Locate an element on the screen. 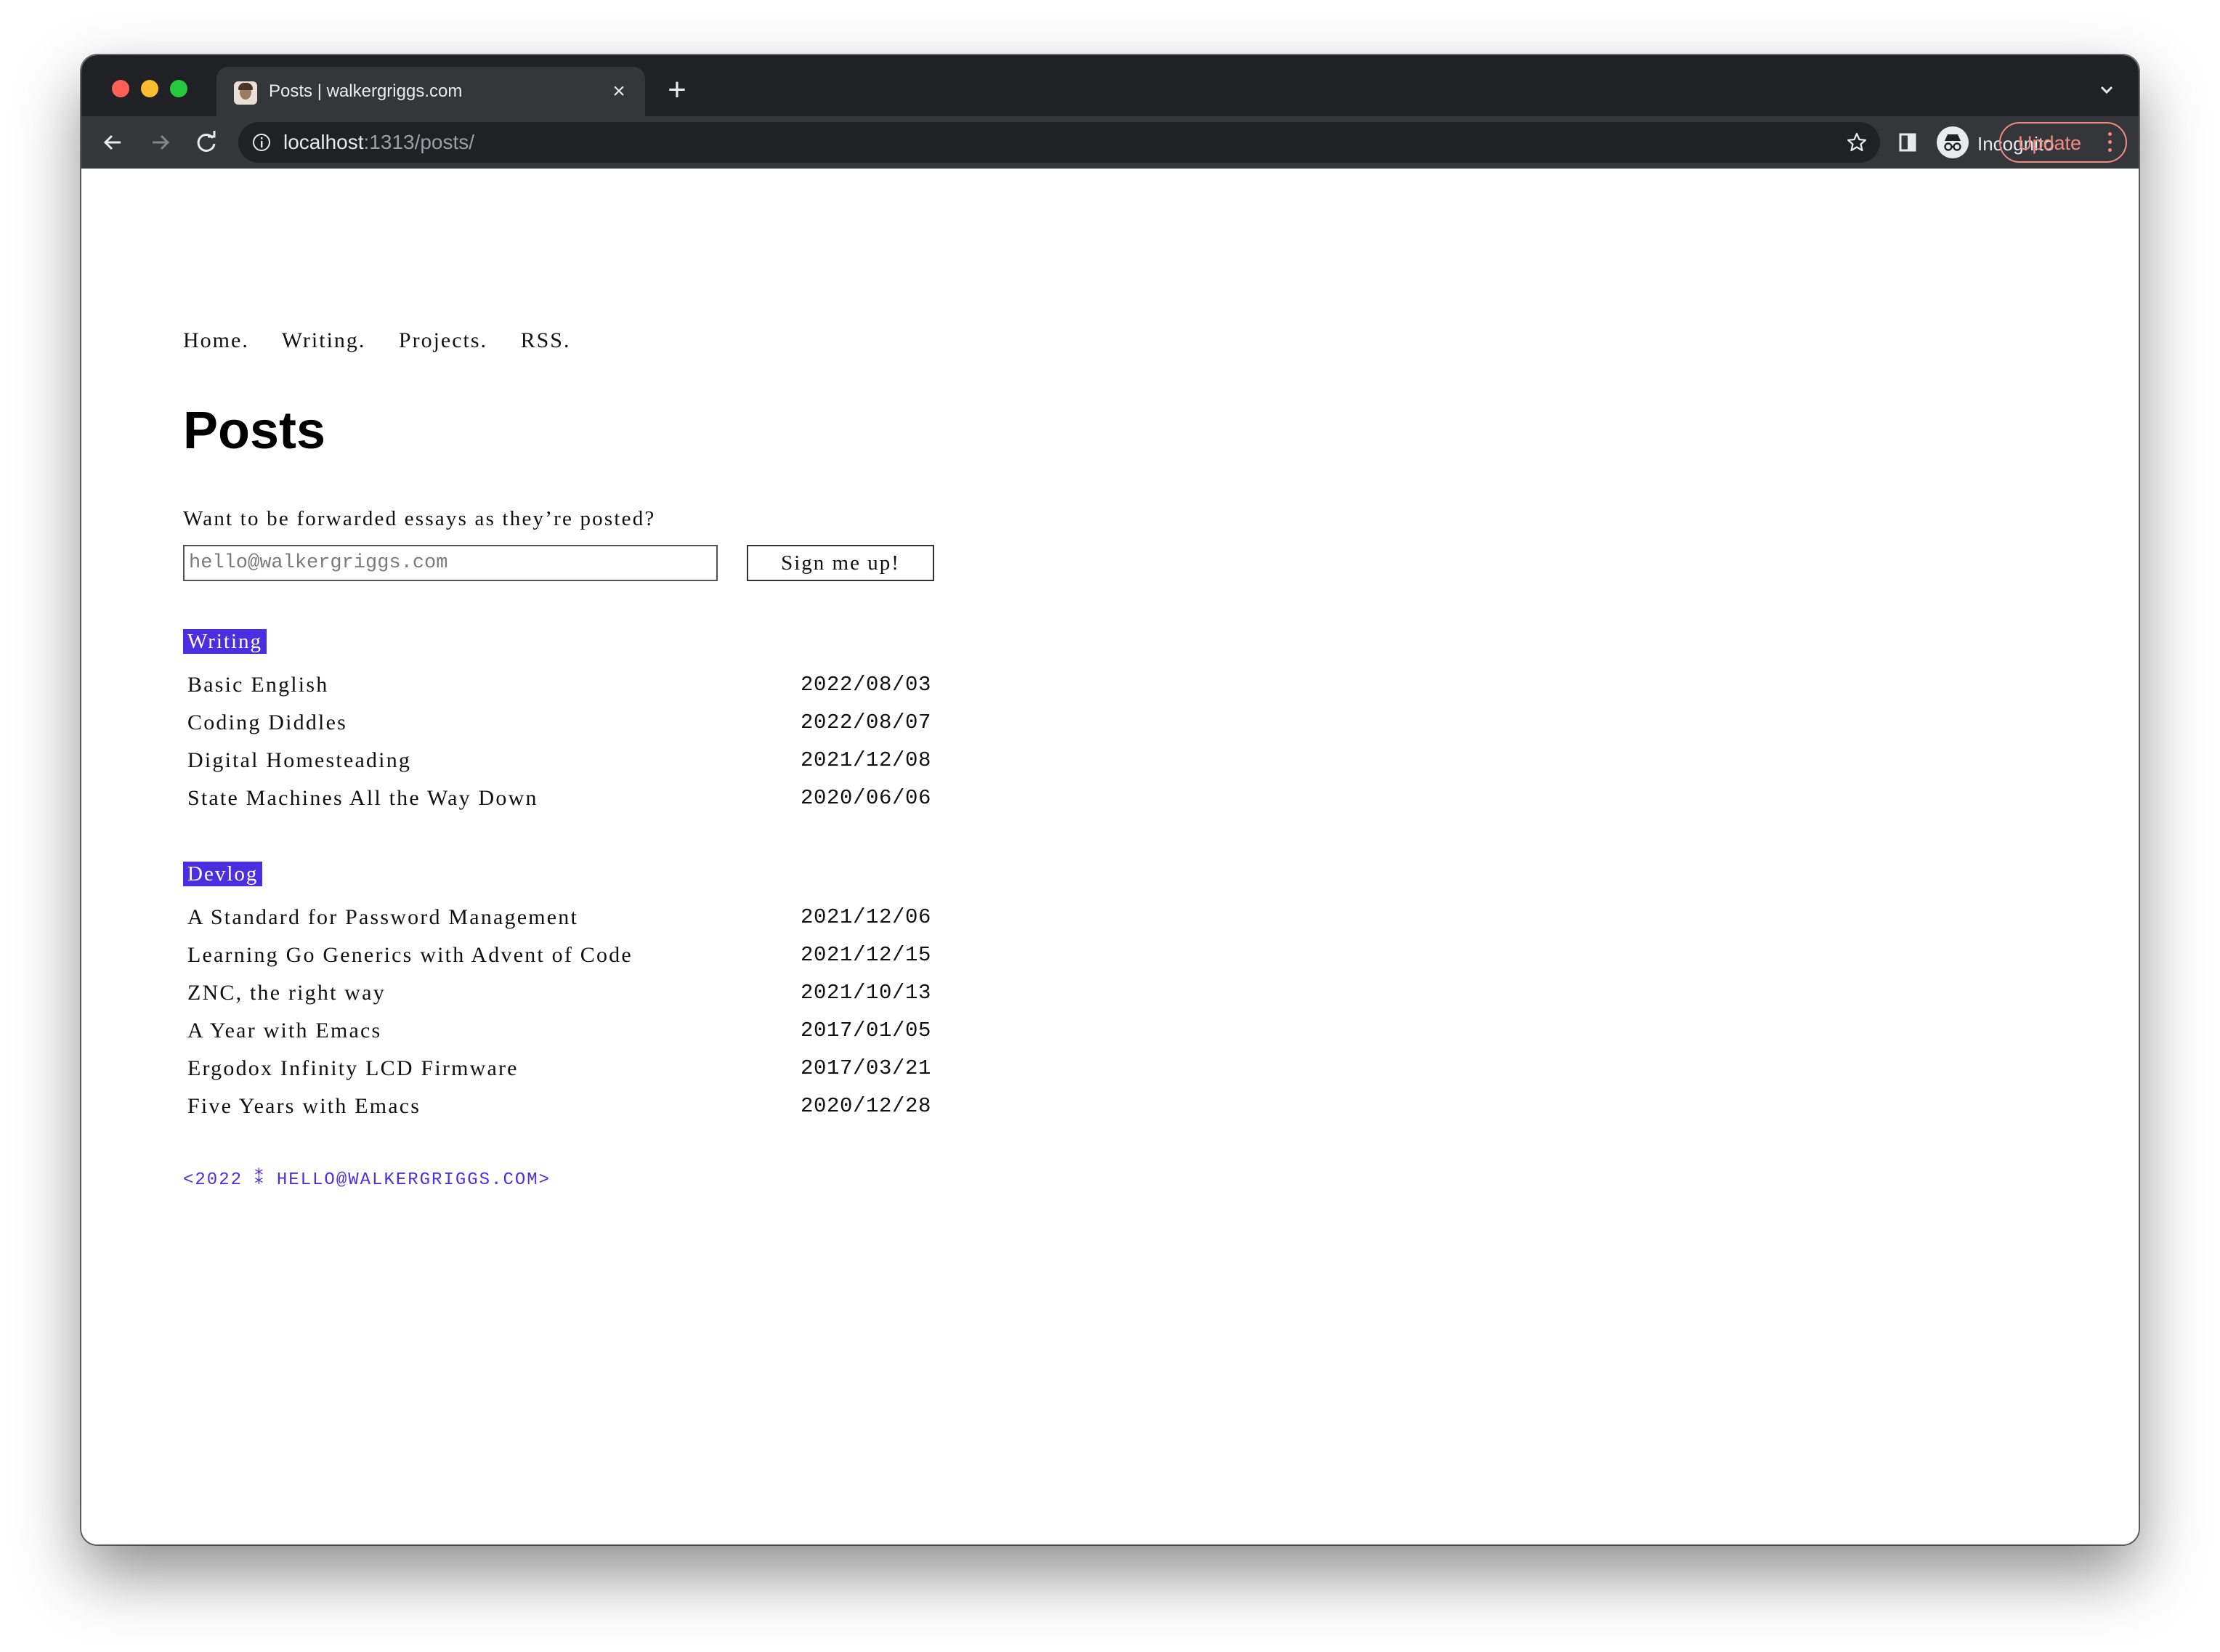 This screenshot has width=2220, height=1652. tab-strip: Posts | walkergriggs.com × + is located at coordinates (1110, 85).